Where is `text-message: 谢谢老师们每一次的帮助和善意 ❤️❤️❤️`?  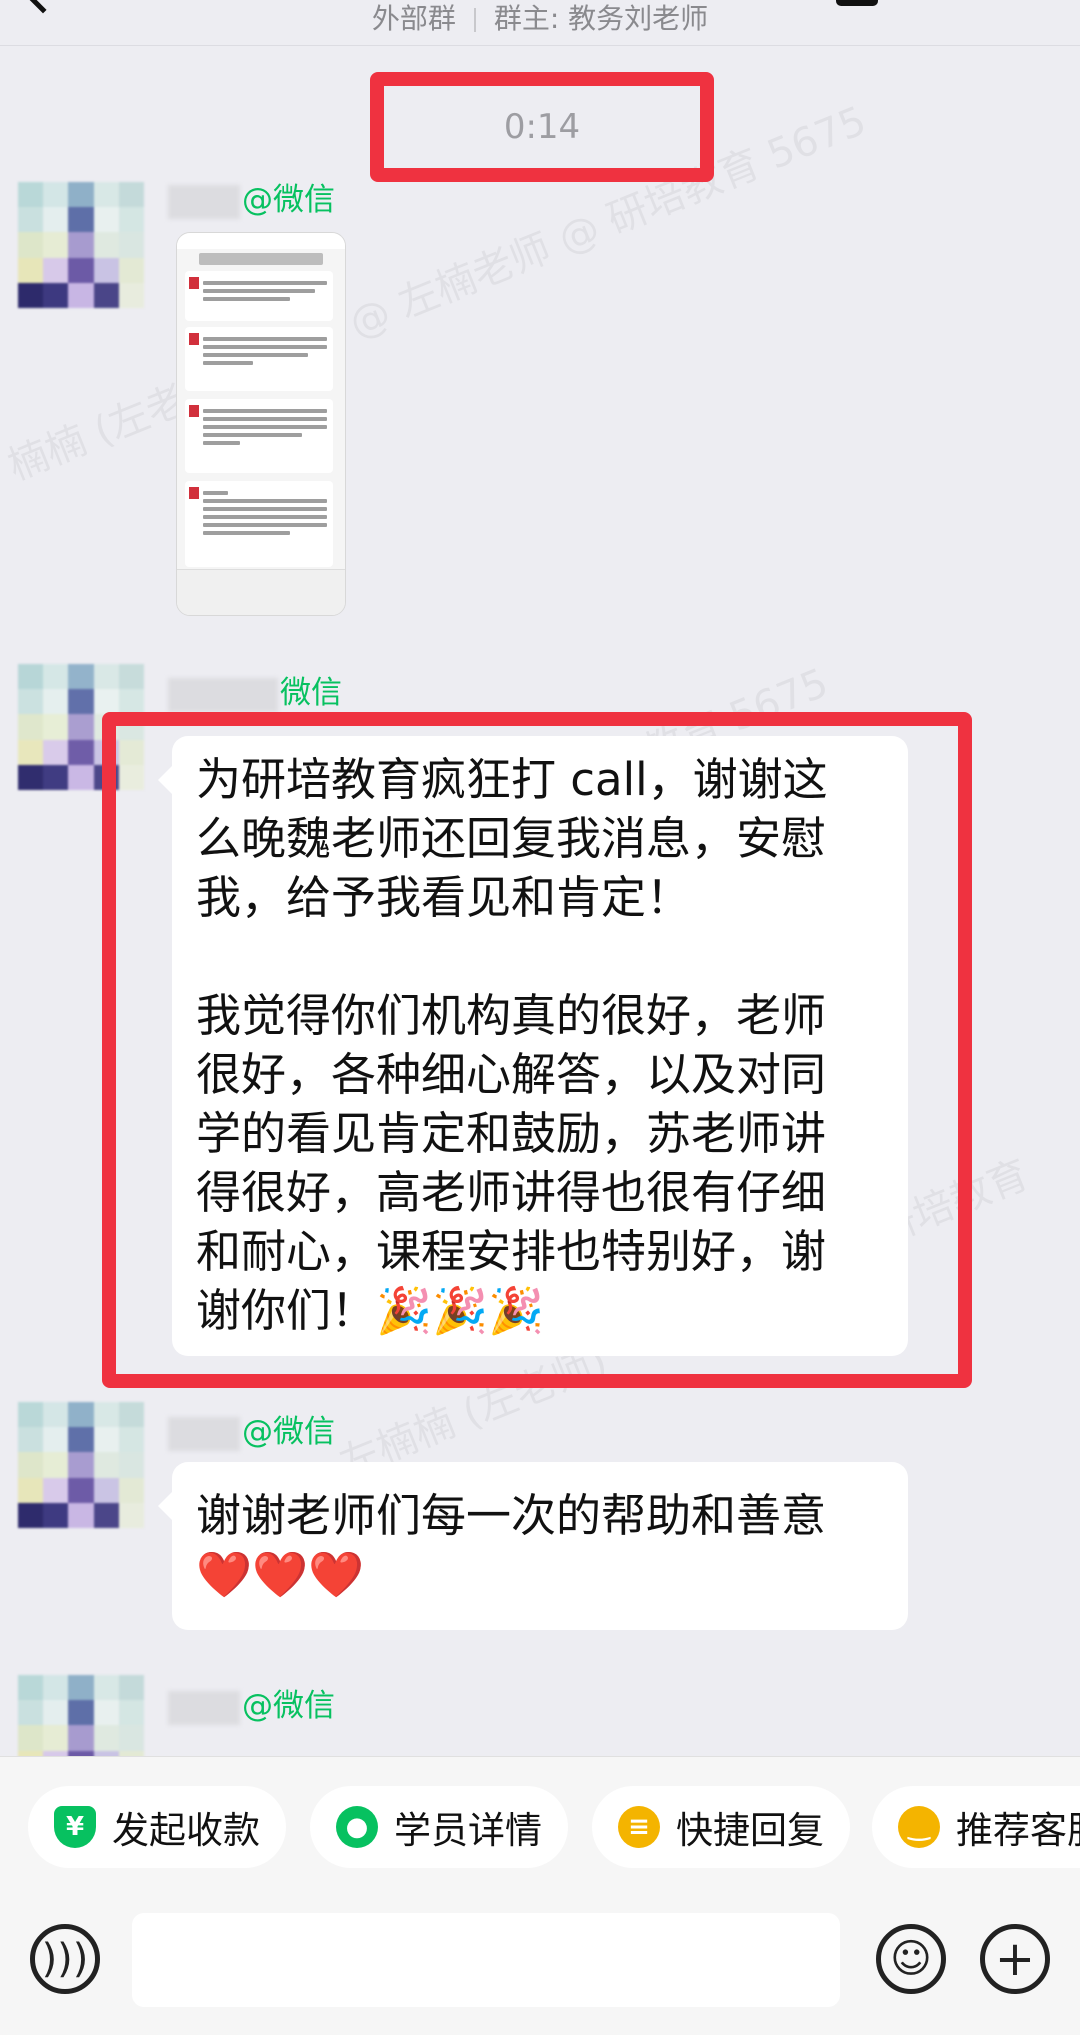
text-message: 谢谢老师们每一次的帮助和善意 ❤️❤️❤️ is located at coordinates (533, 1546).